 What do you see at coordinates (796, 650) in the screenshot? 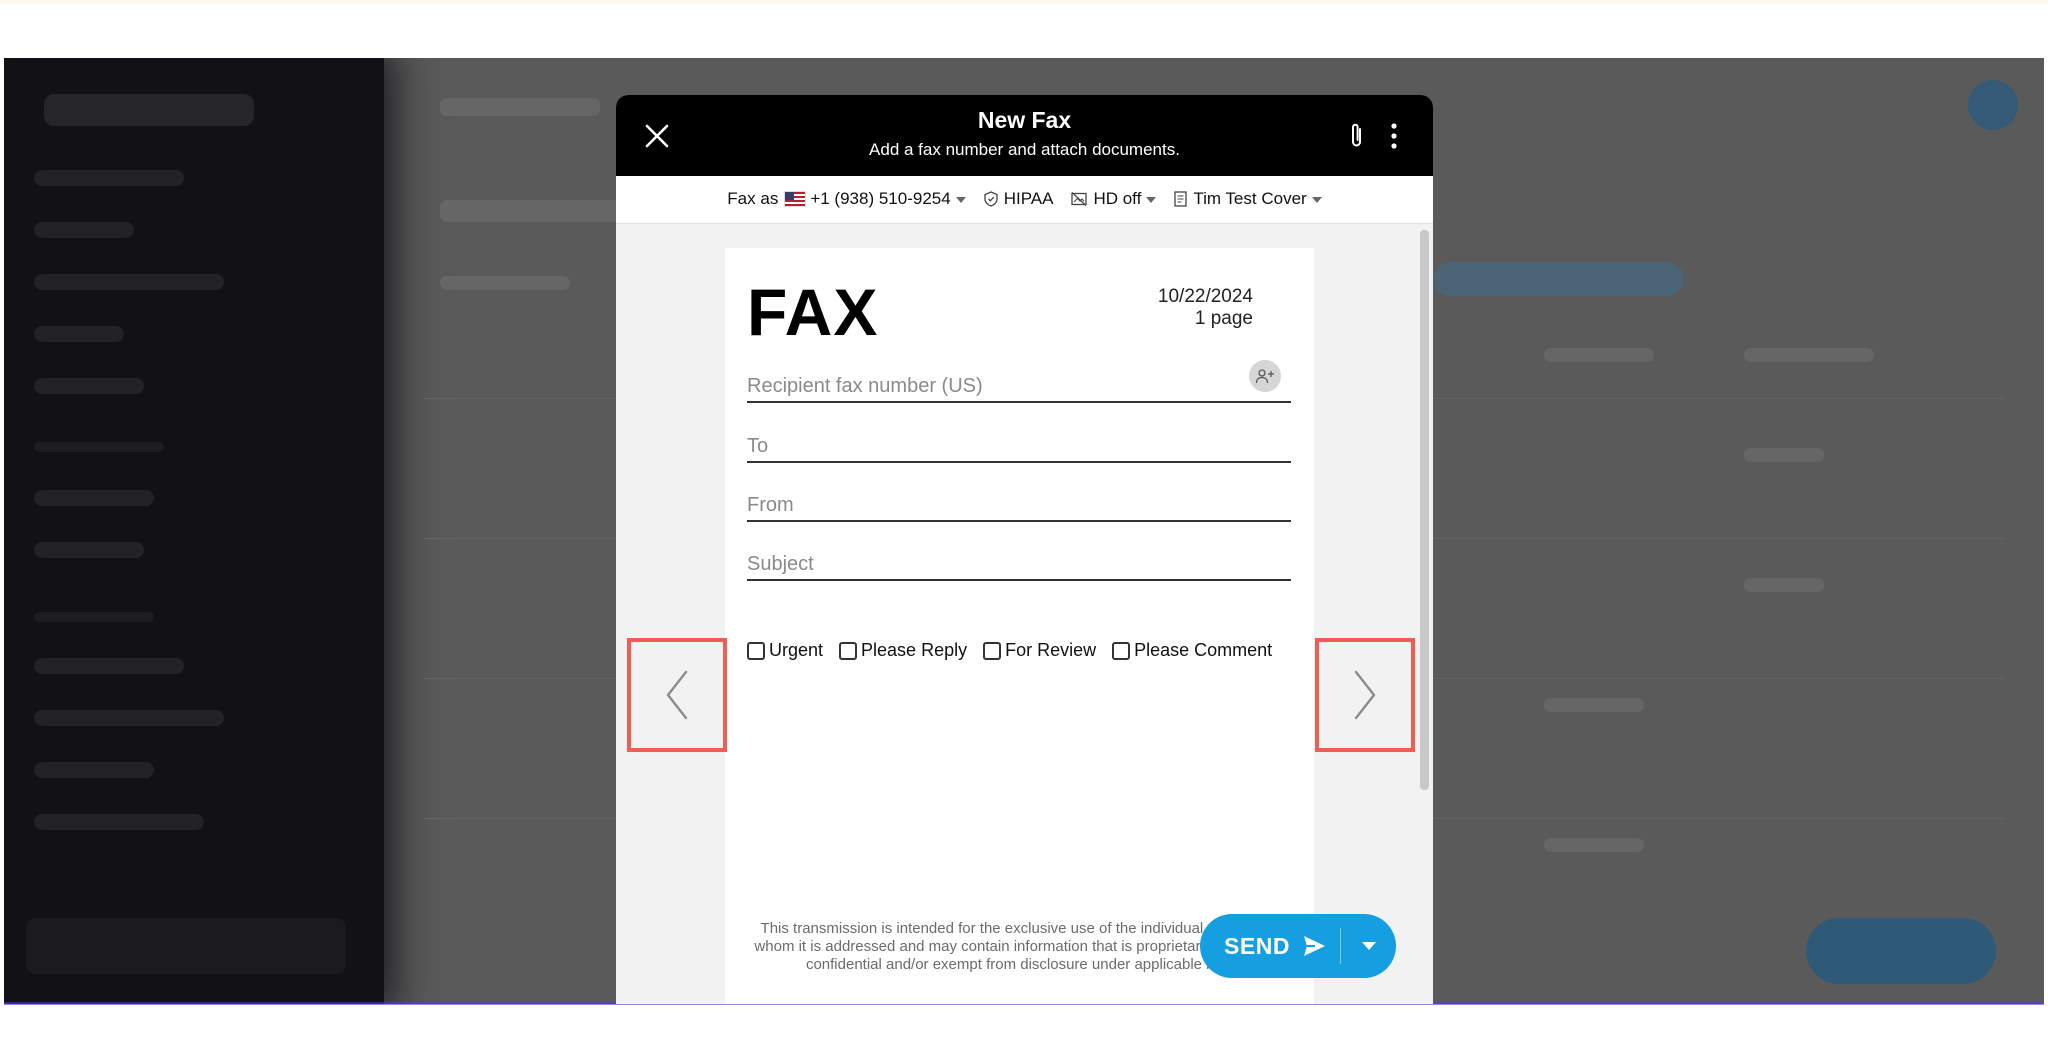
I see `checkbox-label: Urgent` at bounding box center [796, 650].